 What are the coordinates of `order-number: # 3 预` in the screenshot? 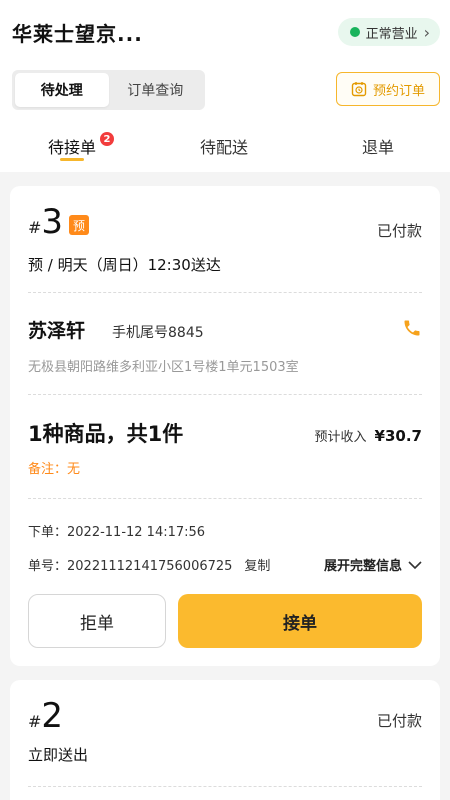 It's located at (59, 222).